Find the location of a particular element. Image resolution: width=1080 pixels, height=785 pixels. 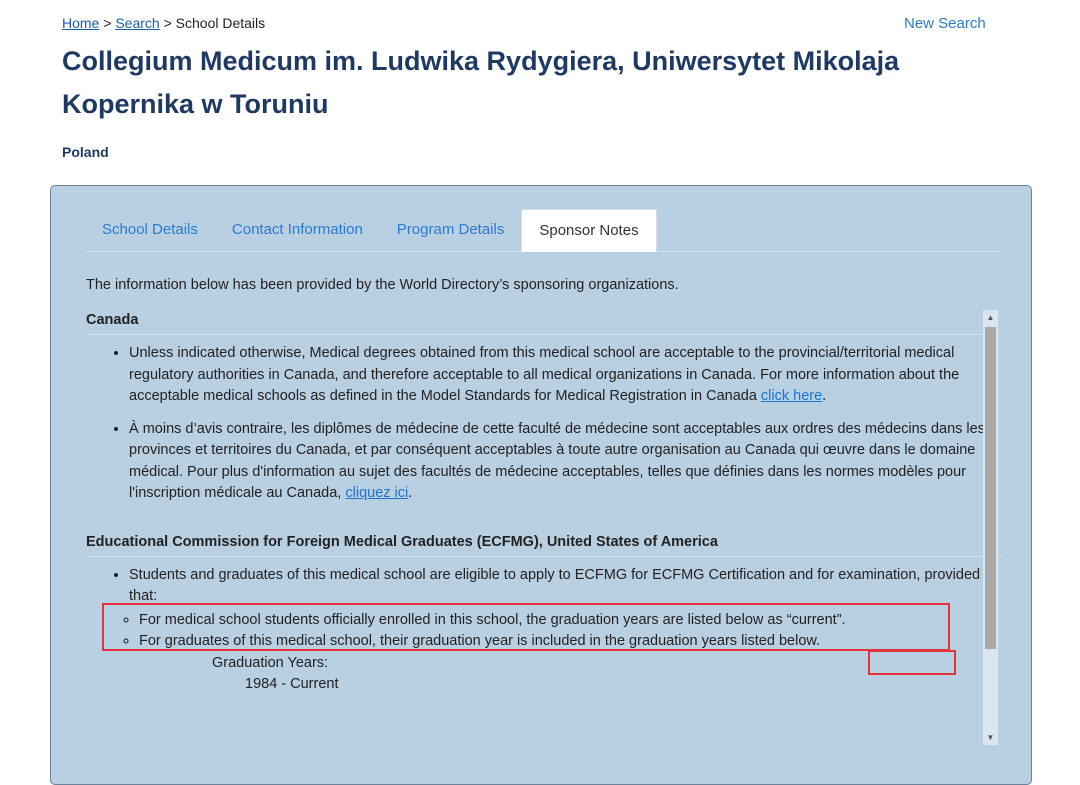

cliquez-ici-link: cliquez ici is located at coordinates (376, 493).